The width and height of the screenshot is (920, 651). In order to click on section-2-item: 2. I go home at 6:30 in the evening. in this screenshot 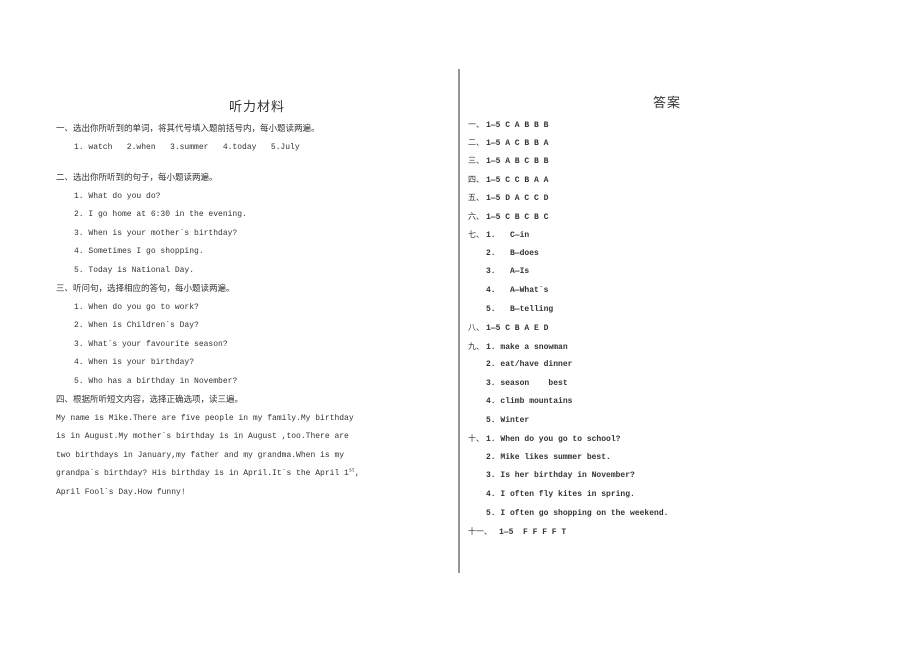, I will do `click(160, 214)`.